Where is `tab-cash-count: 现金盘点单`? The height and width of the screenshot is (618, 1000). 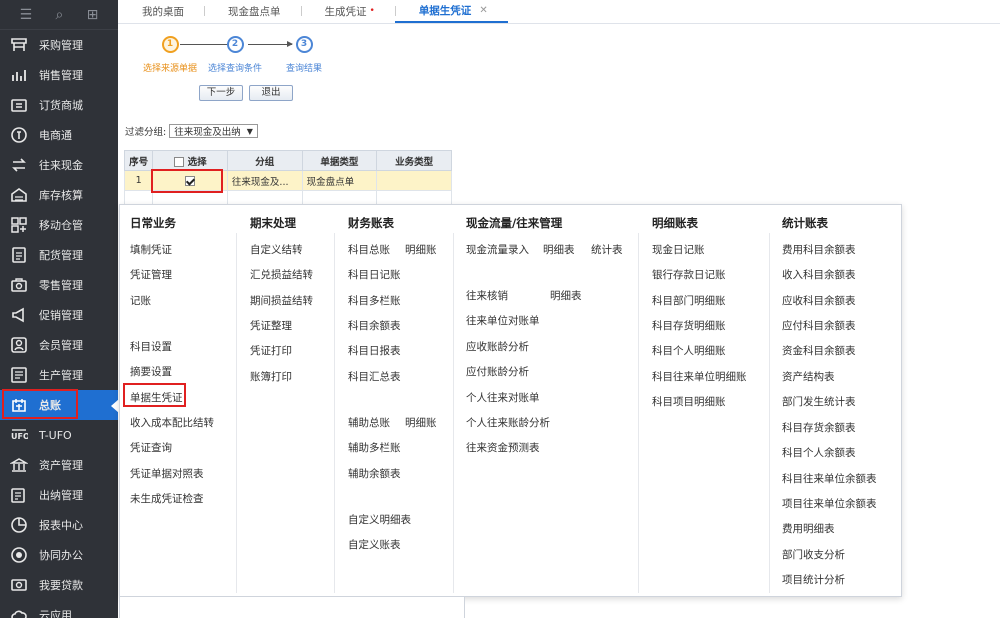 tab-cash-count: 现金盘点单 is located at coordinates (252, 11).